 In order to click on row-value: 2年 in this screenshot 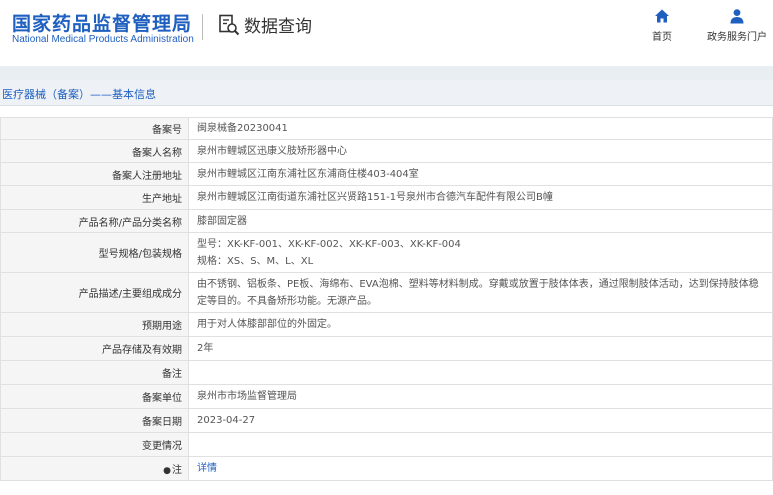, I will do `click(480, 348)`.